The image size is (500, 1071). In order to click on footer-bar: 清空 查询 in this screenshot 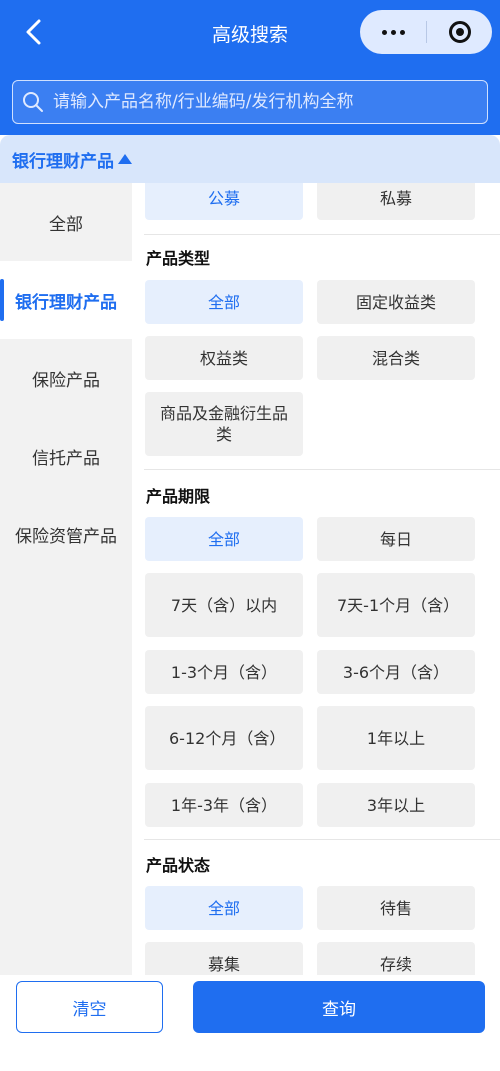, I will do `click(250, 1023)`.